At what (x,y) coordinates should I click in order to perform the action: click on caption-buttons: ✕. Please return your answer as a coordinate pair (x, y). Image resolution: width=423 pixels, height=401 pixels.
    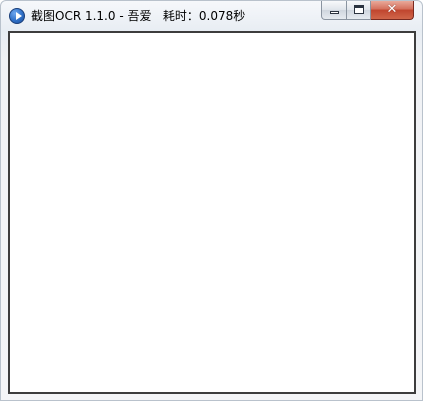
    Looking at the image, I should click on (367, 11).